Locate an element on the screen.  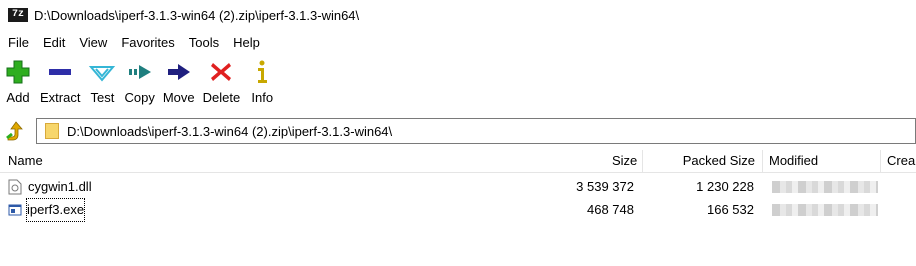
menu-edit: Edit is located at coordinates (53, 42).